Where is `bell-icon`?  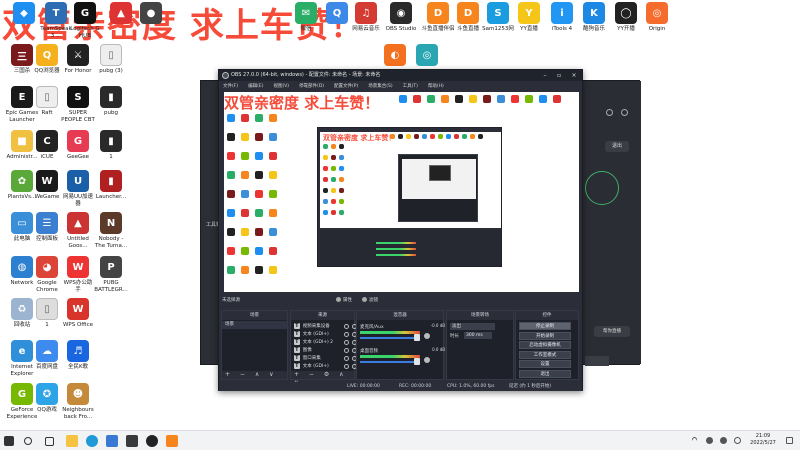 bell-icon is located at coordinates (609, 112).